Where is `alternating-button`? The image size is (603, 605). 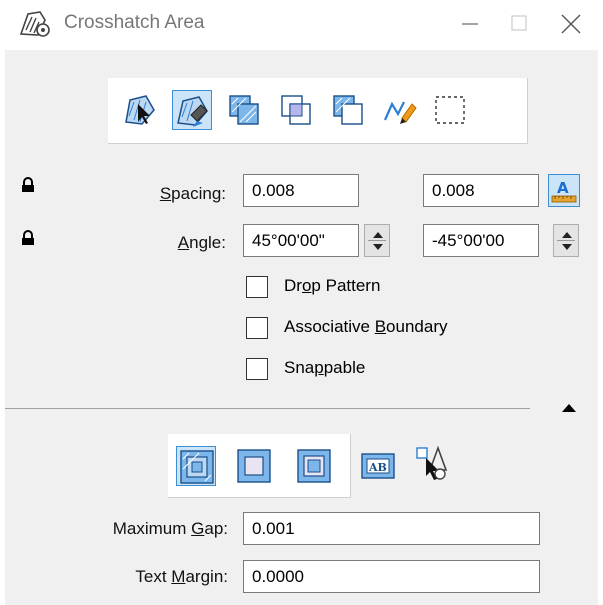 alternating-button is located at coordinates (314, 466).